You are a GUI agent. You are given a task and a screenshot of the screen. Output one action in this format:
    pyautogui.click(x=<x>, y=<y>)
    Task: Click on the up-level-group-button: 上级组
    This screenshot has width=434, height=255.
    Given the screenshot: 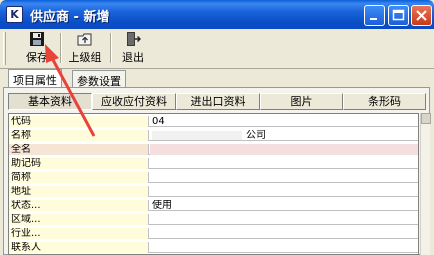 What is the action you would take?
    pyautogui.click(x=85, y=48)
    